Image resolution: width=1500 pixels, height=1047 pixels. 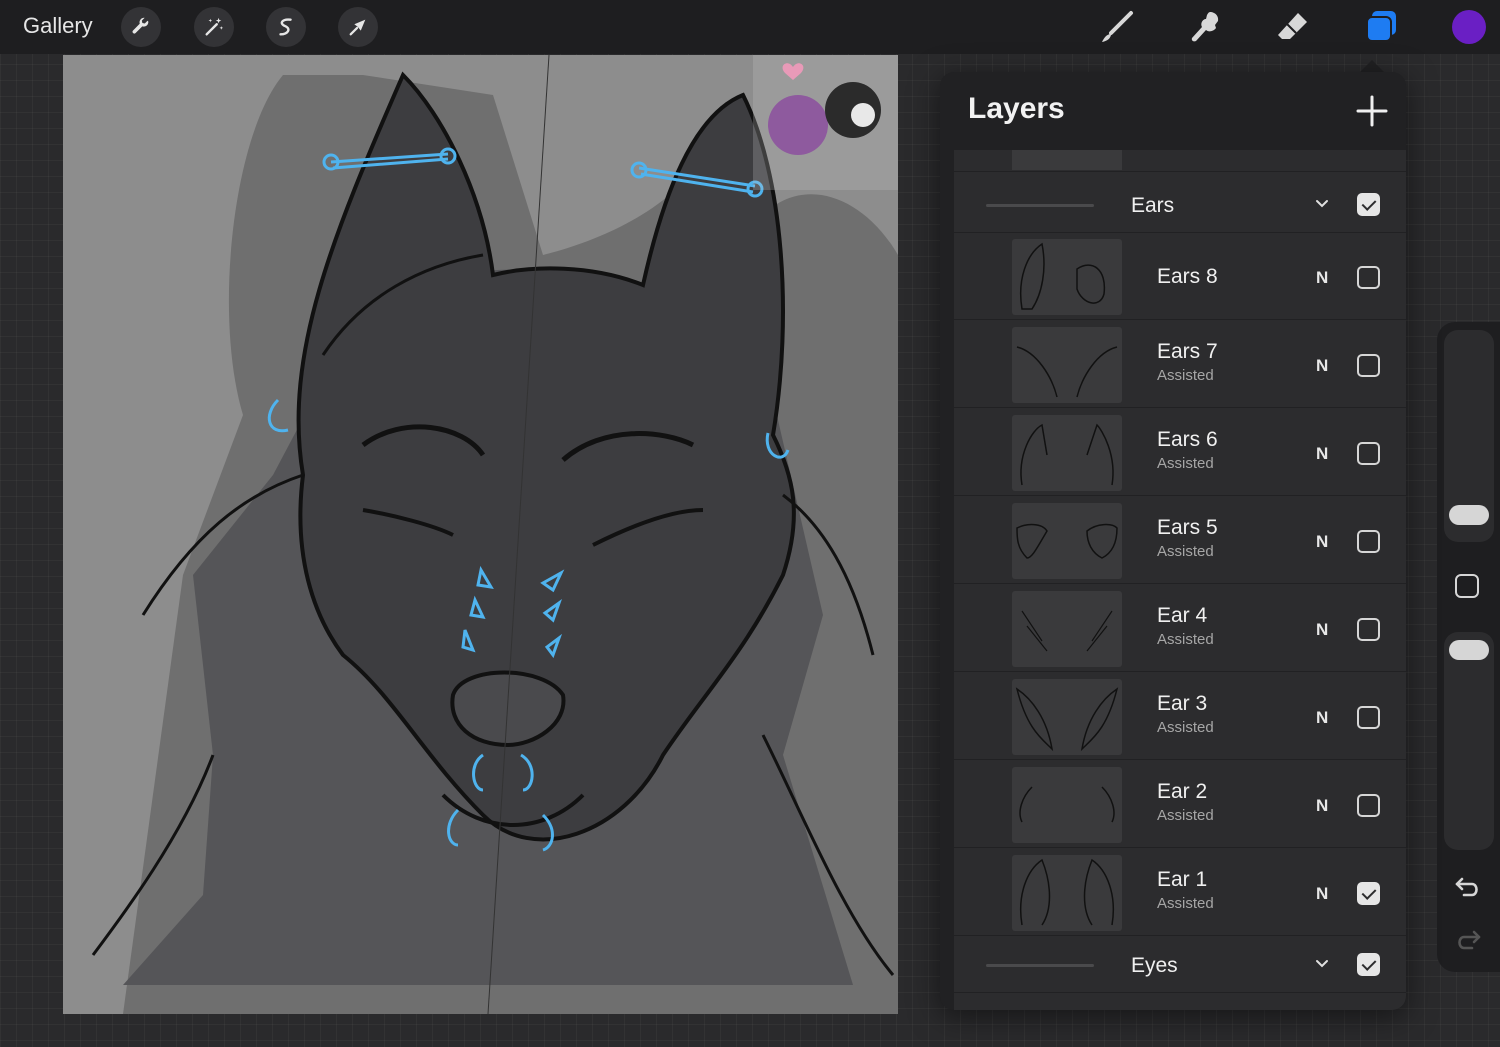 I want to click on layer-name: Ears 6, so click(x=1187, y=439).